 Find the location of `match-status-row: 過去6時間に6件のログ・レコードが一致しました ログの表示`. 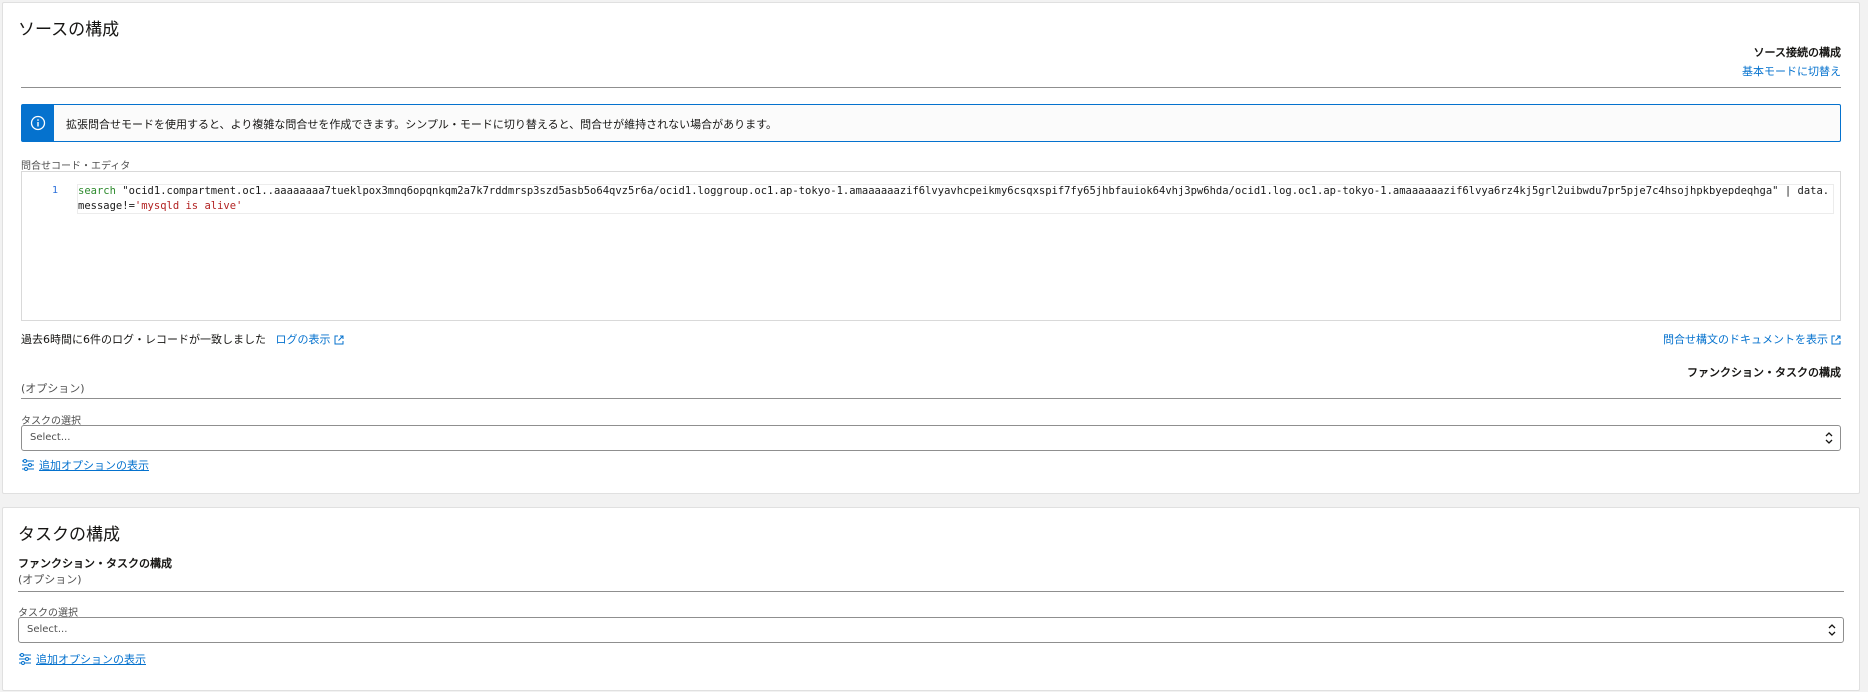

match-status-row: 過去6時間に6件のログ・レコードが一致しました ログの表示 is located at coordinates (182, 339).